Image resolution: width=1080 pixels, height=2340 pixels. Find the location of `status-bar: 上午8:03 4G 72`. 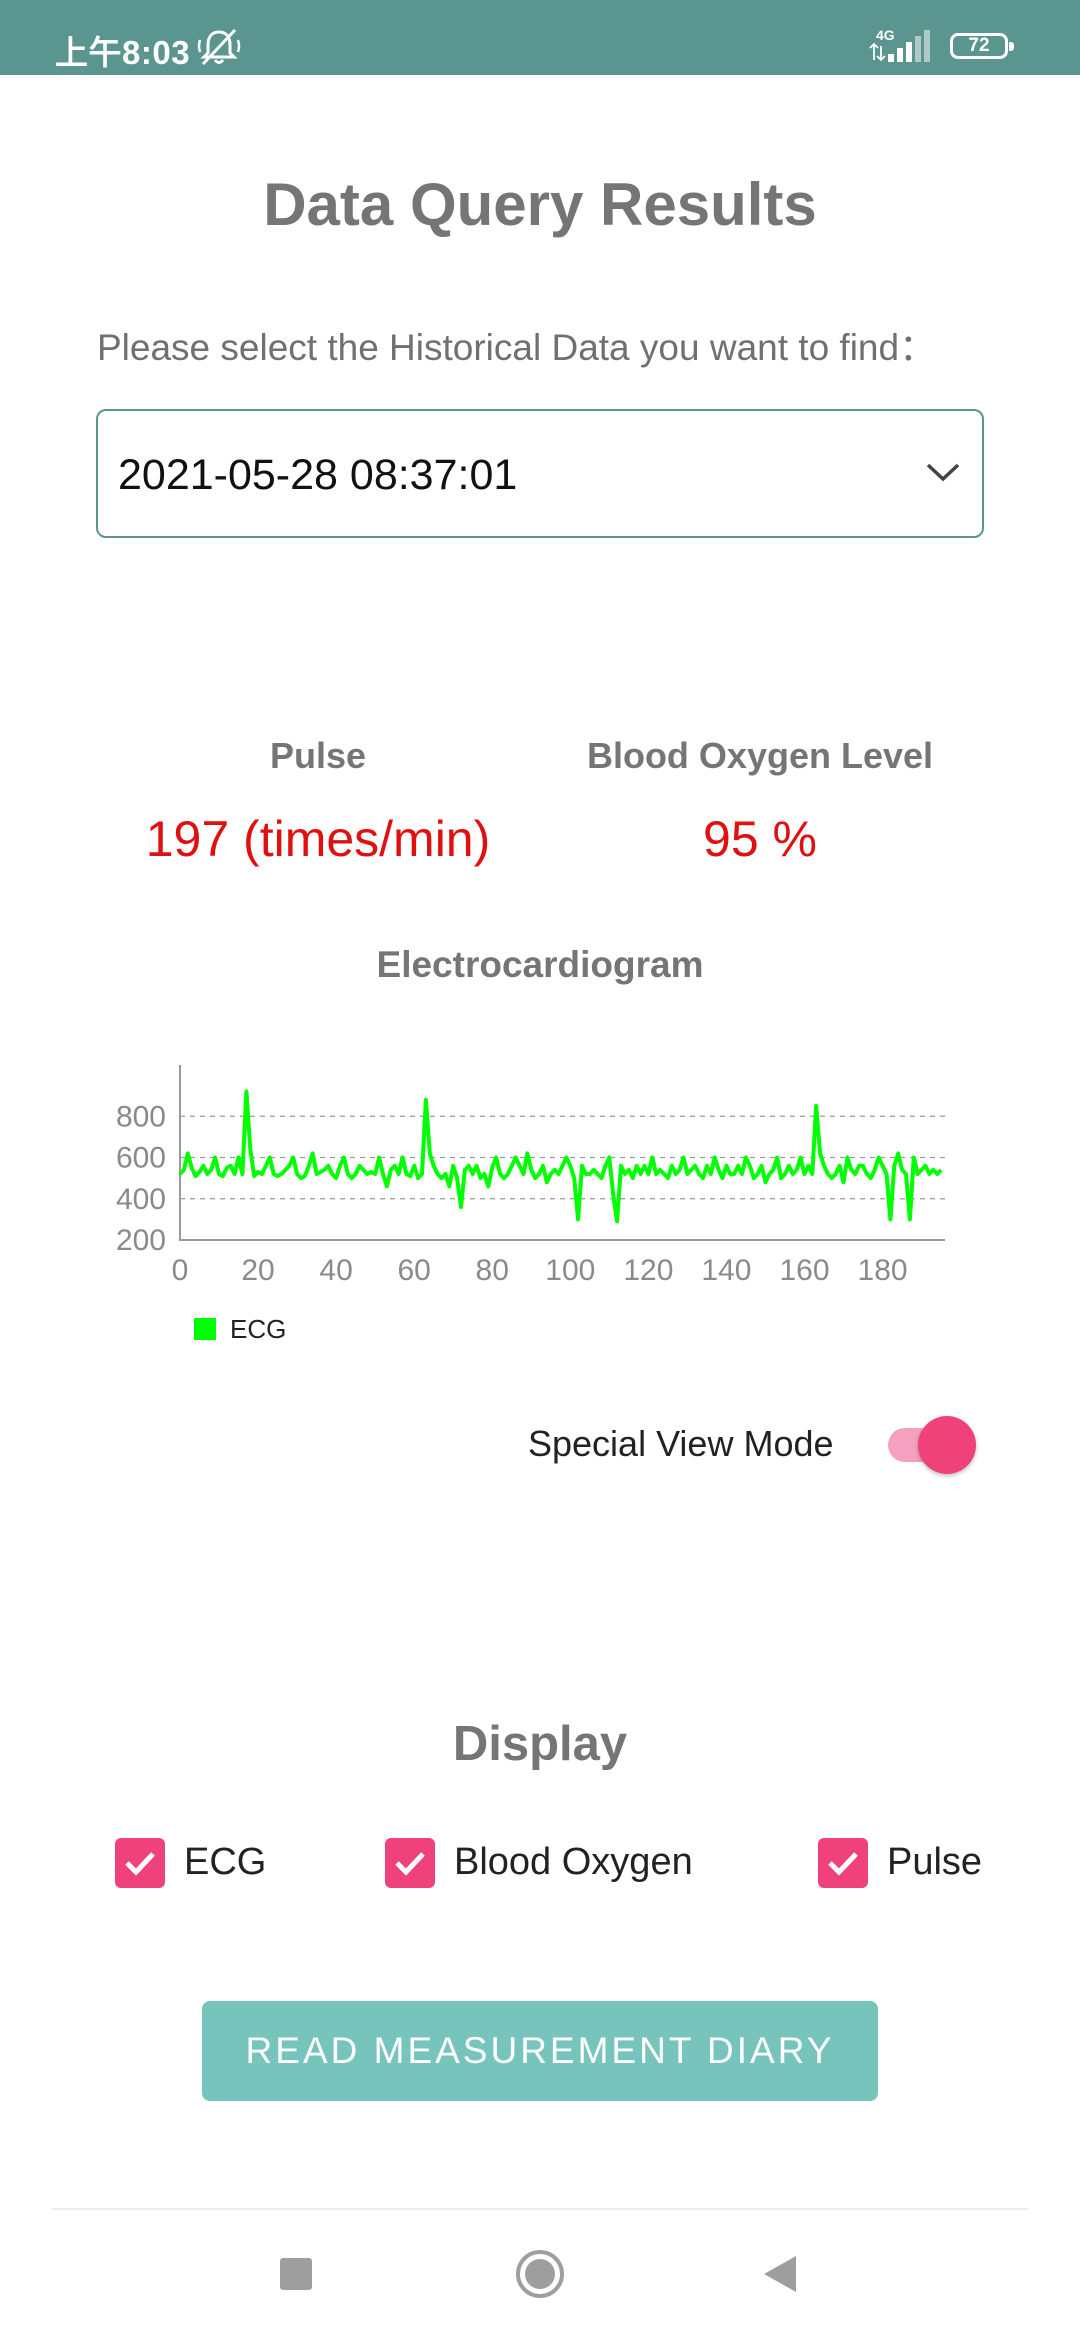

status-bar: 上午8:03 4G 72 is located at coordinates (540, 37).